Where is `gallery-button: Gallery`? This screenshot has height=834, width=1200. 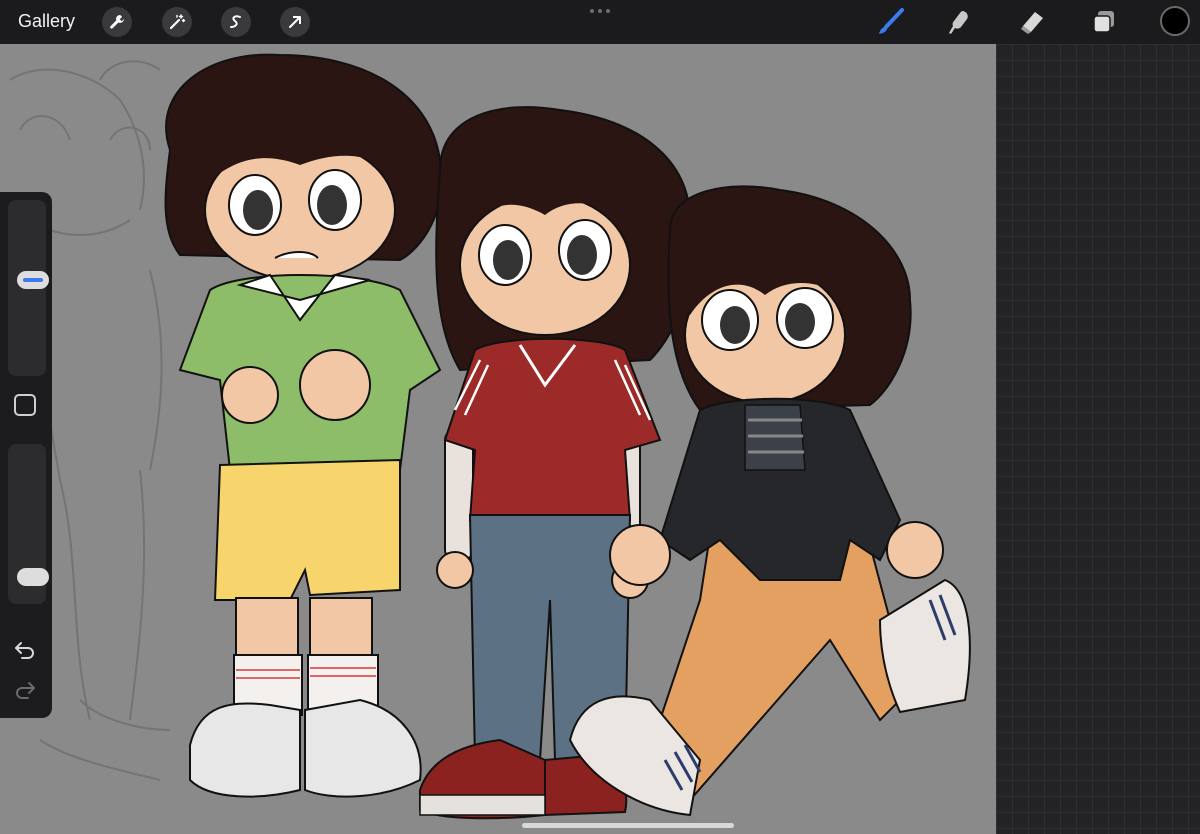
gallery-button: Gallery is located at coordinates (46, 21).